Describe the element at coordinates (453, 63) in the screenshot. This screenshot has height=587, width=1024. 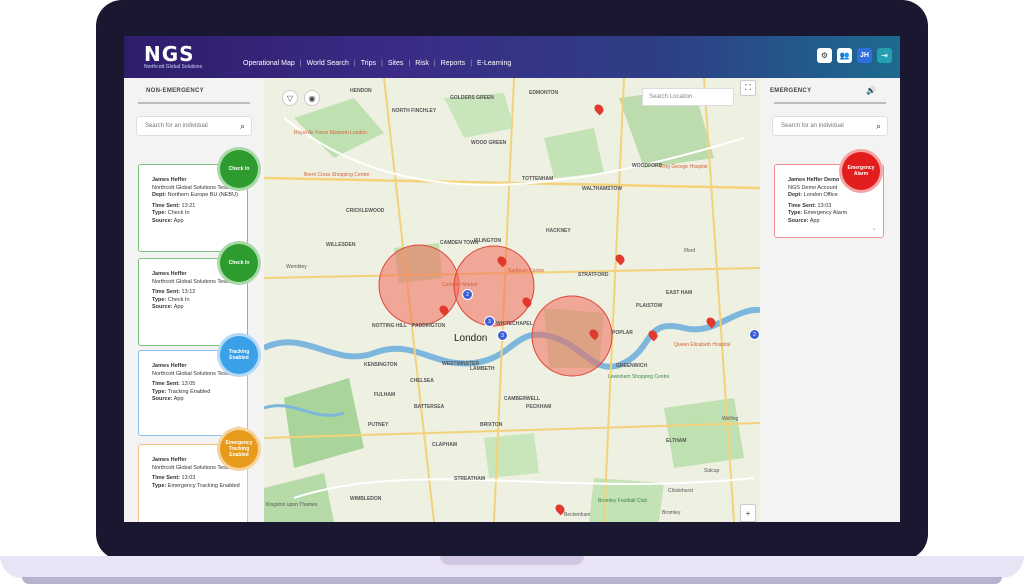
I see `nav-reports: Reports` at that location.